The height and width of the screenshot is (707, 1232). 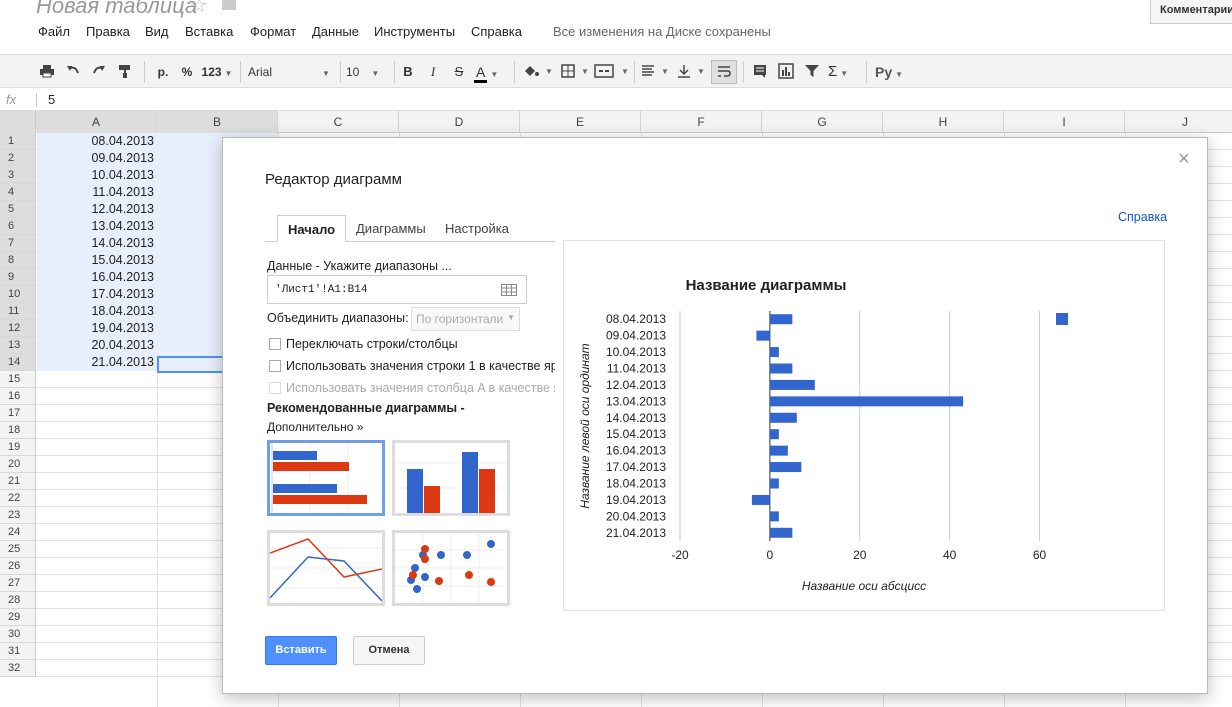 What do you see at coordinates (96, 175) in the screenshot?
I see `cell-a3: 10.04.2013` at bounding box center [96, 175].